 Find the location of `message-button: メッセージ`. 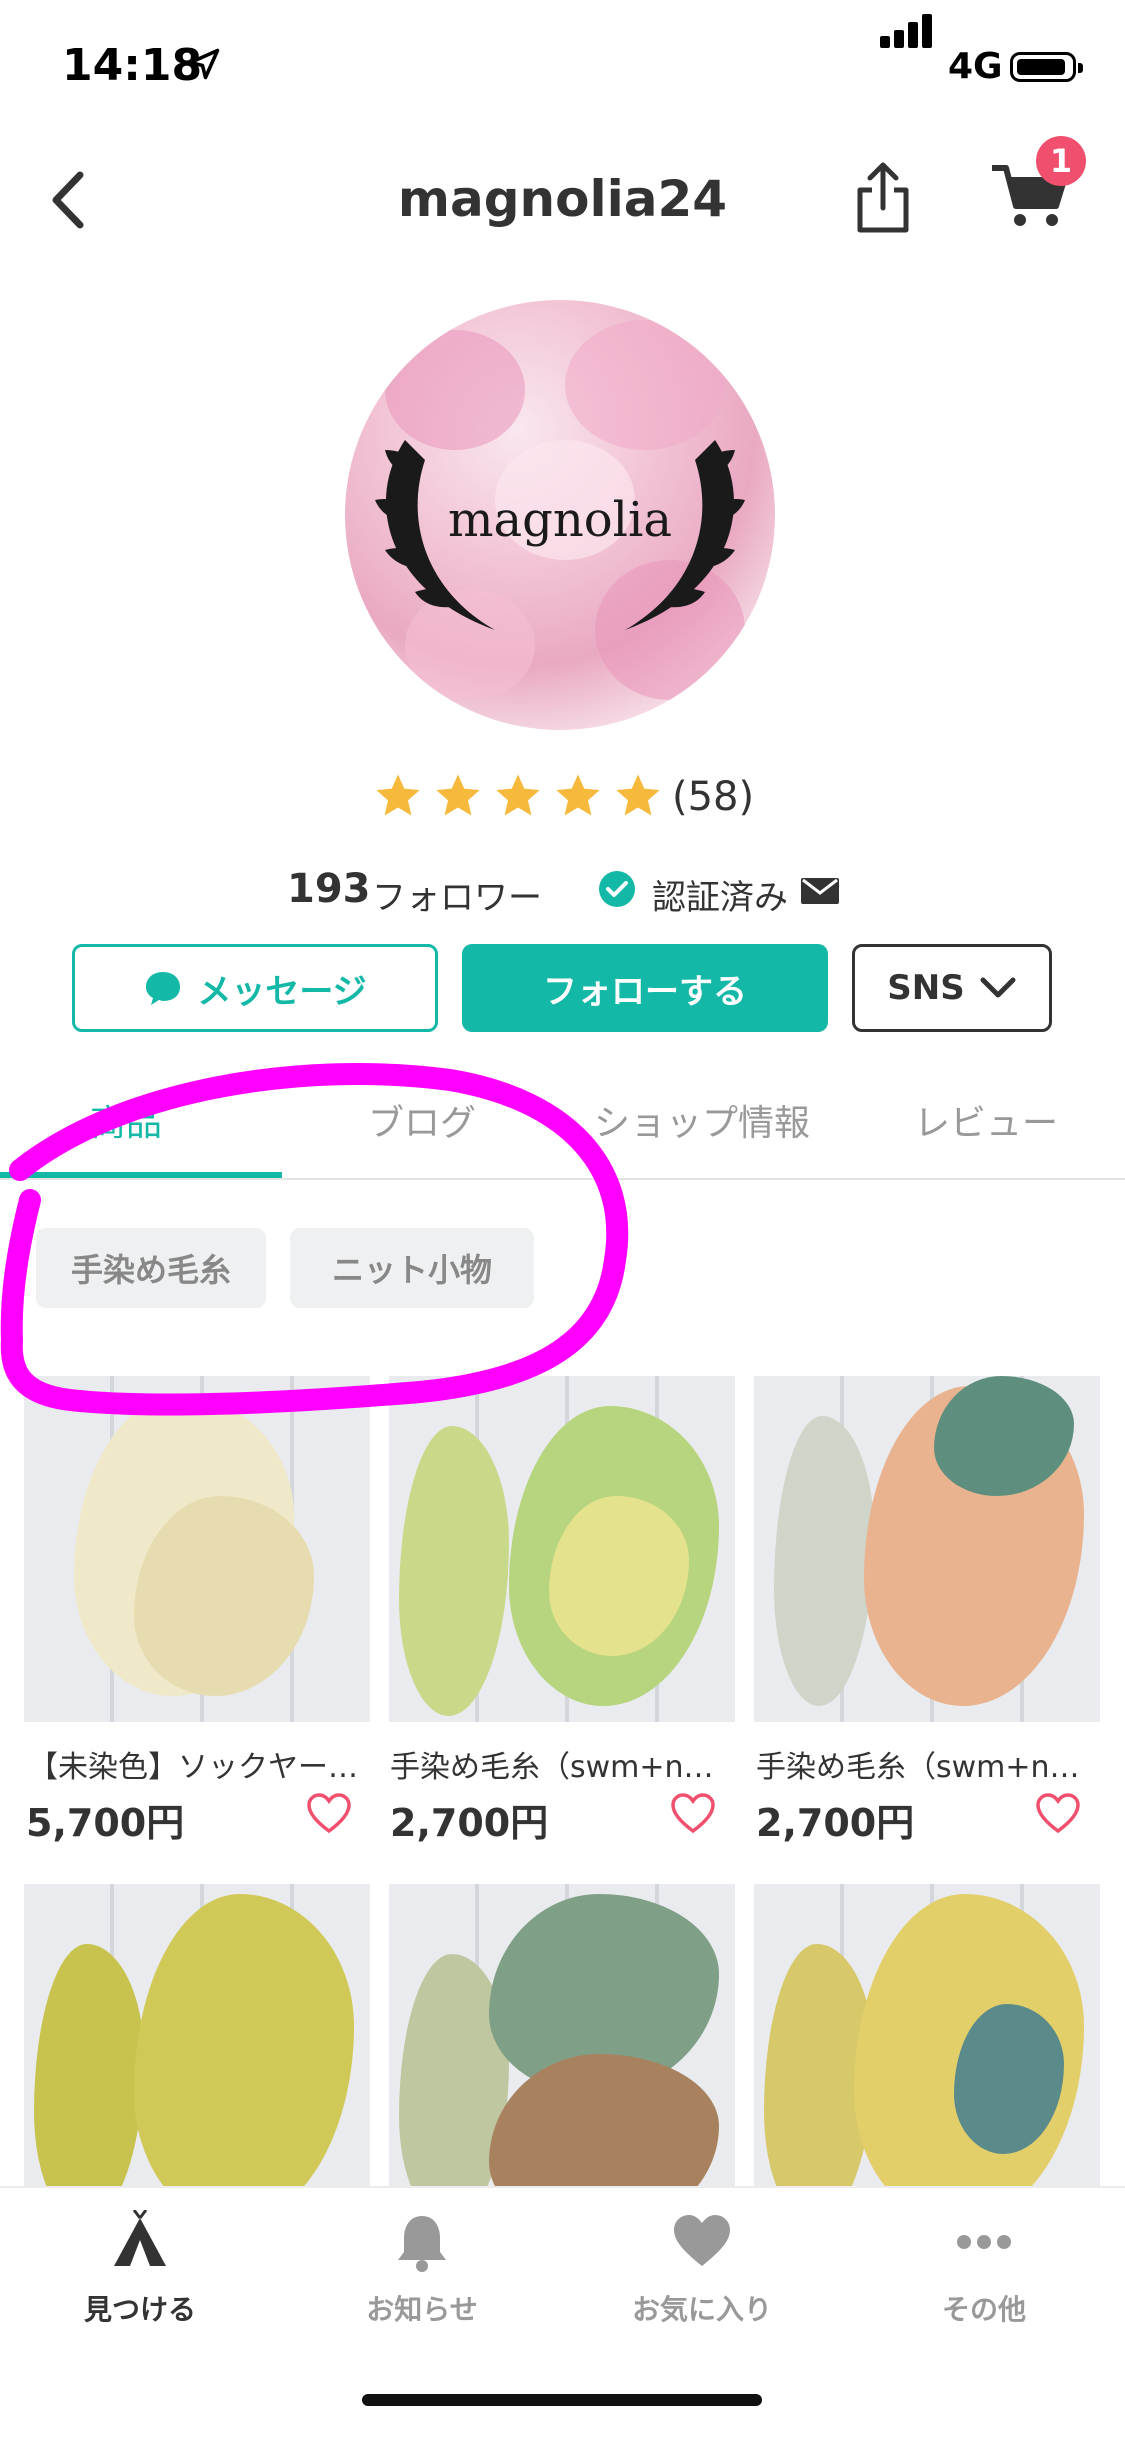

message-button: メッセージ is located at coordinates (255, 988).